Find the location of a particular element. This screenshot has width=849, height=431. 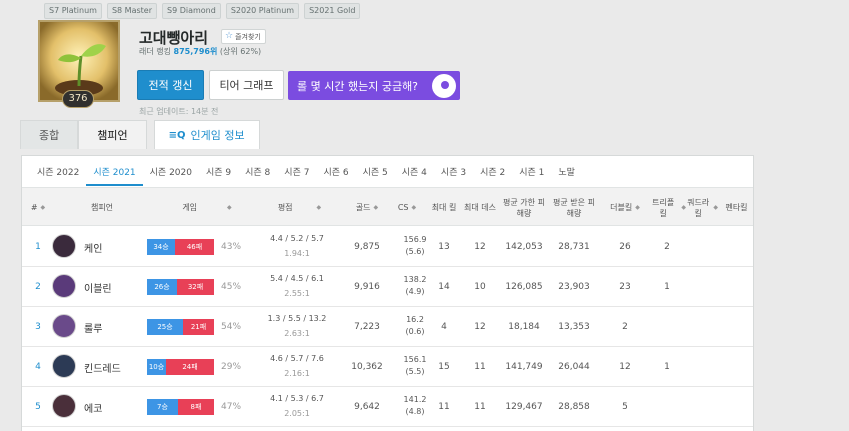

season-tab: 시즌 1 is located at coordinates (531, 172).